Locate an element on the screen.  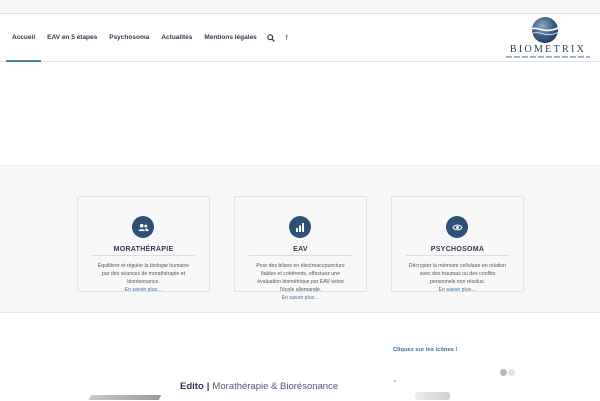
search-icon is located at coordinates (271, 37).